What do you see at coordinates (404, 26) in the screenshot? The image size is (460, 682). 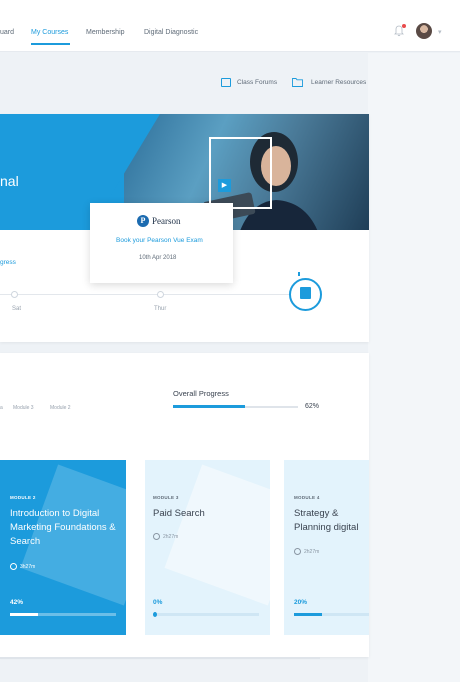 I see `notification-dot` at bounding box center [404, 26].